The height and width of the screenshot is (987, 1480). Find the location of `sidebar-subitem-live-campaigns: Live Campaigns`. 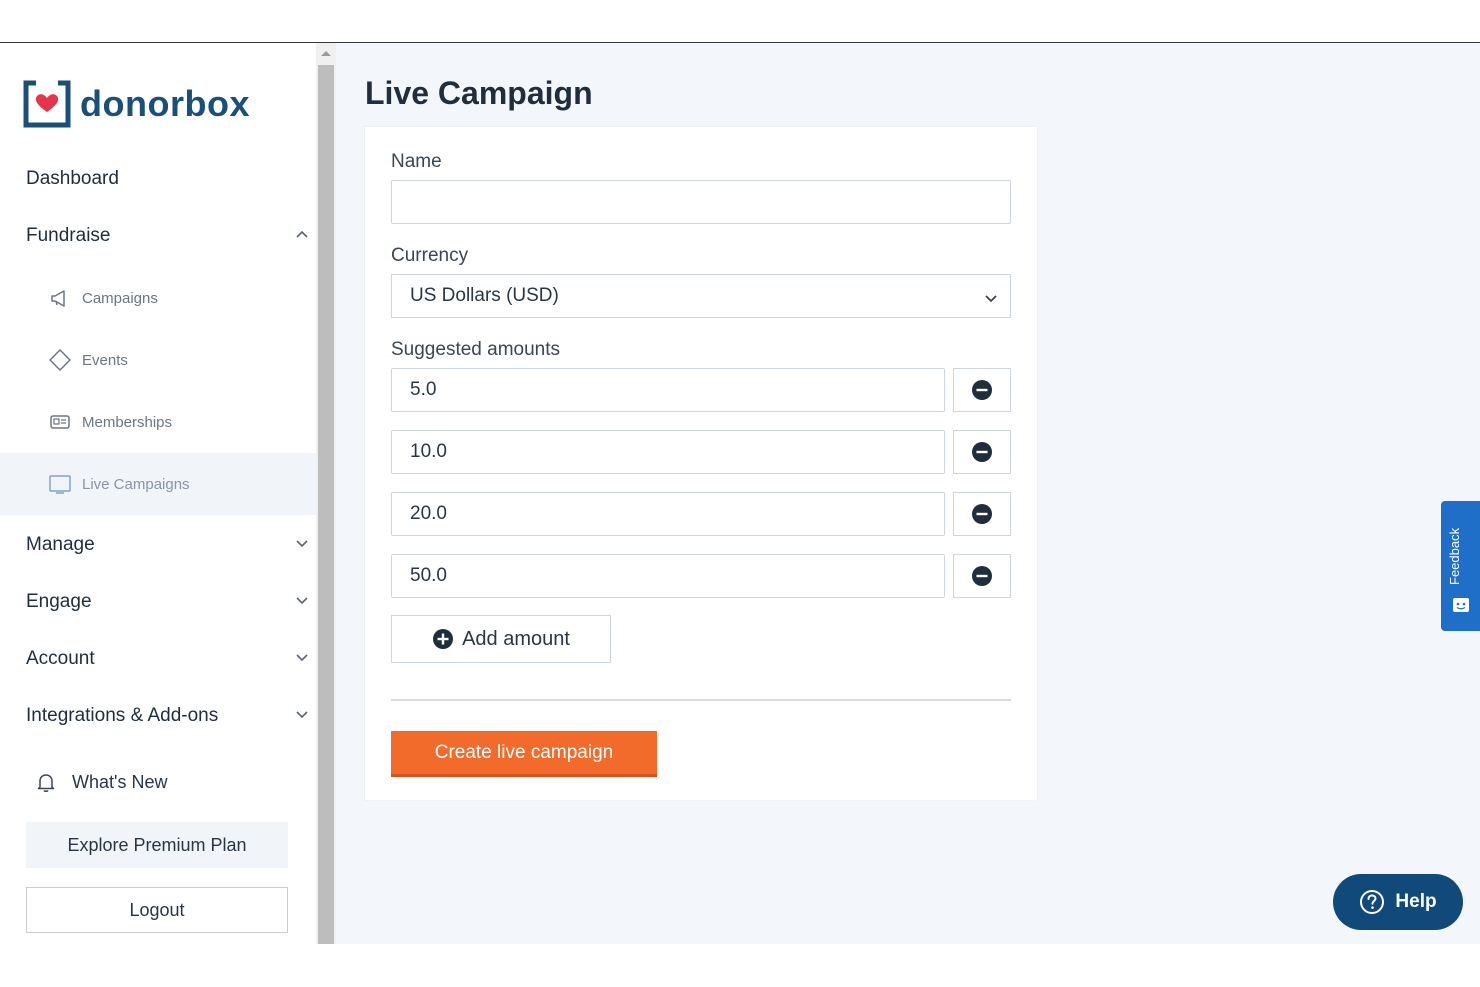

sidebar-subitem-live-campaigns: Live Campaigns is located at coordinates (158, 484).